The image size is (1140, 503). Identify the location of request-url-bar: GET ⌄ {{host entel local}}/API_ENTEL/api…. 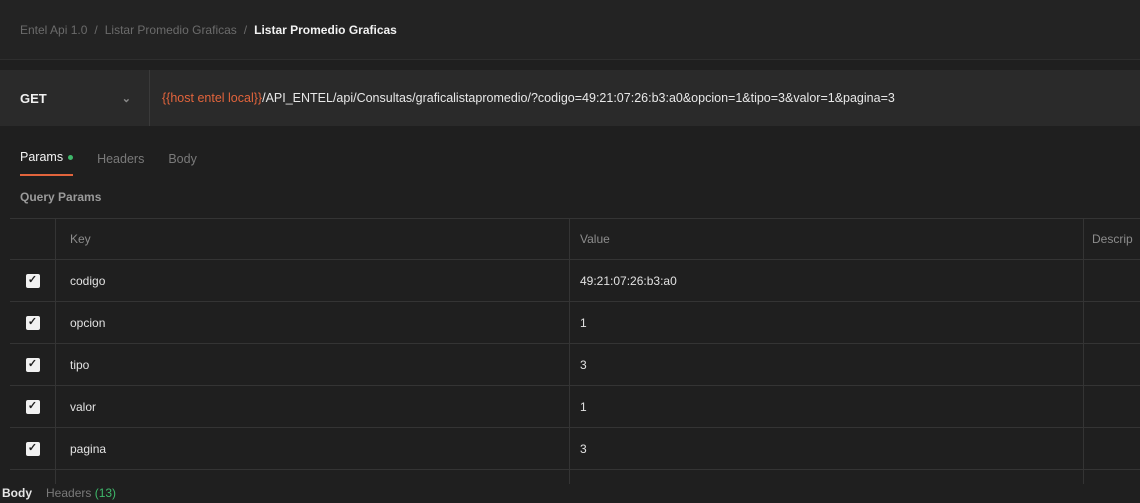
(570, 98).